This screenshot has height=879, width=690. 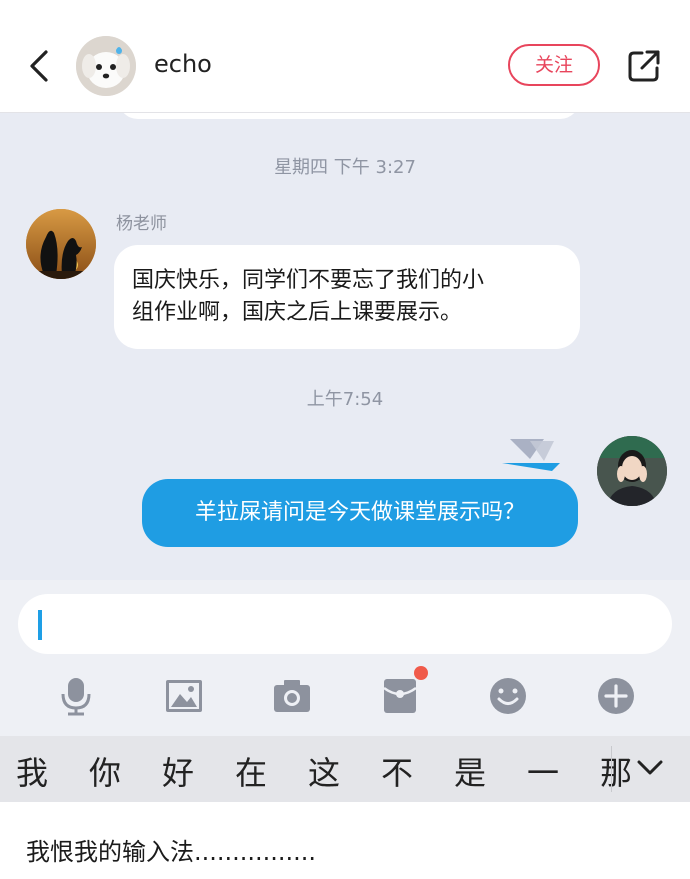 What do you see at coordinates (563, 771) in the screenshot?
I see `candidate-word: 一` at bounding box center [563, 771].